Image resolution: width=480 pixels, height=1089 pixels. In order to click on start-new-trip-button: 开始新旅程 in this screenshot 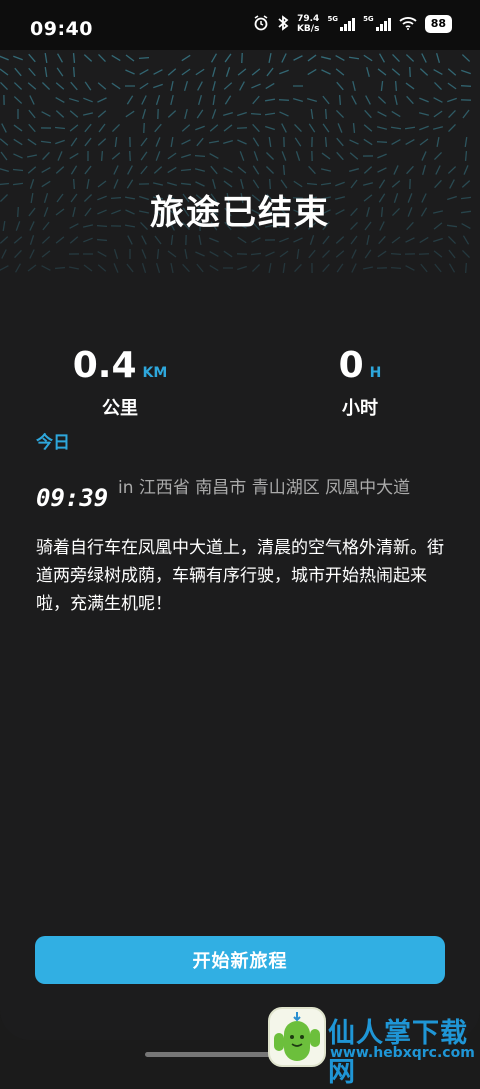, I will do `click(240, 960)`.